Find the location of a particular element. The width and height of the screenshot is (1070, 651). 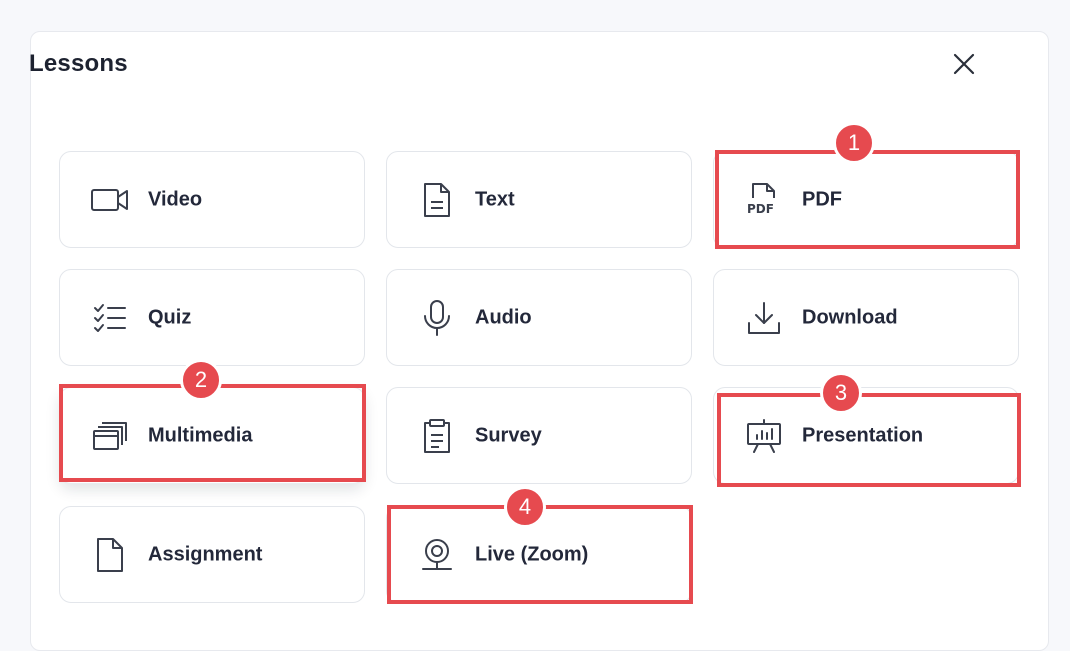

lesson-card-text: Text is located at coordinates (539, 199).